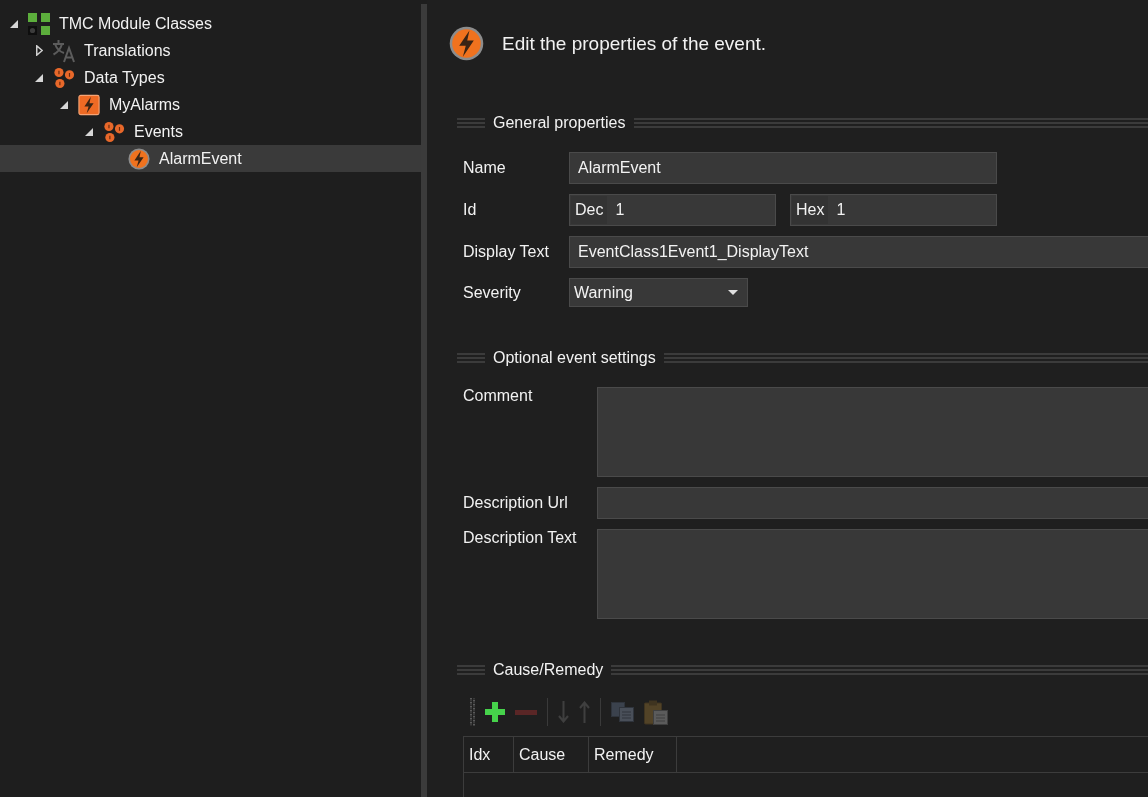  What do you see at coordinates (470, 210) in the screenshot?
I see `field-label: Id` at bounding box center [470, 210].